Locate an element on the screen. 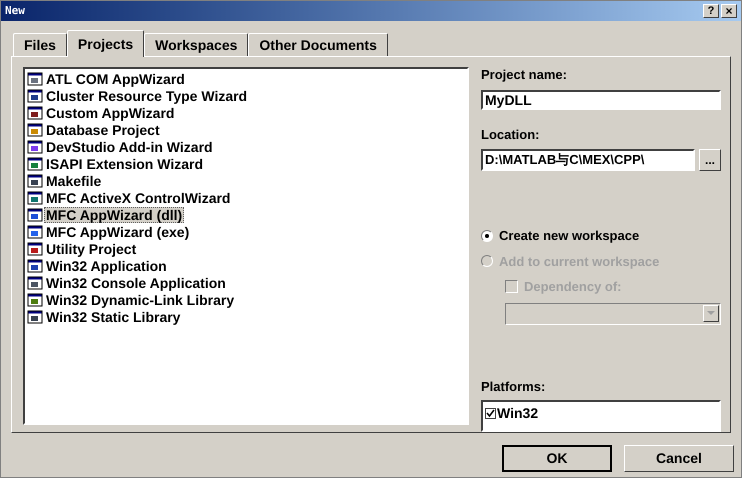 The width and height of the screenshot is (742, 478). project-type-item: DevStudio Add-in Wizard is located at coordinates (129, 146).